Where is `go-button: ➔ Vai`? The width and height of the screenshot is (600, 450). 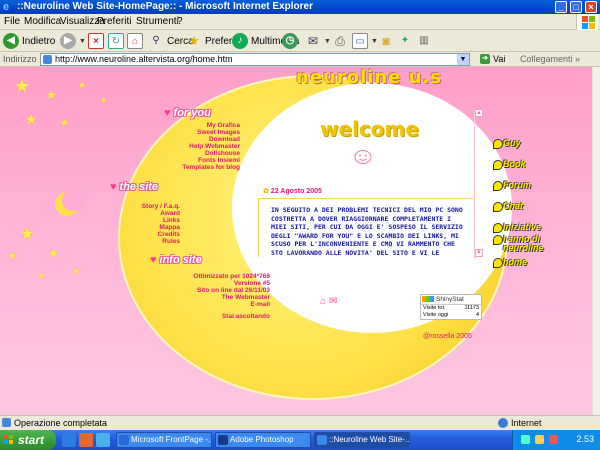 go-button: ➔ Vai is located at coordinates (492, 59).